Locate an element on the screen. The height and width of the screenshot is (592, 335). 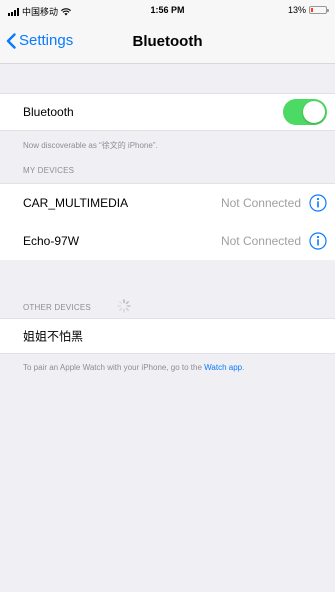
loading-spinner-icon is located at coordinates (124, 306).